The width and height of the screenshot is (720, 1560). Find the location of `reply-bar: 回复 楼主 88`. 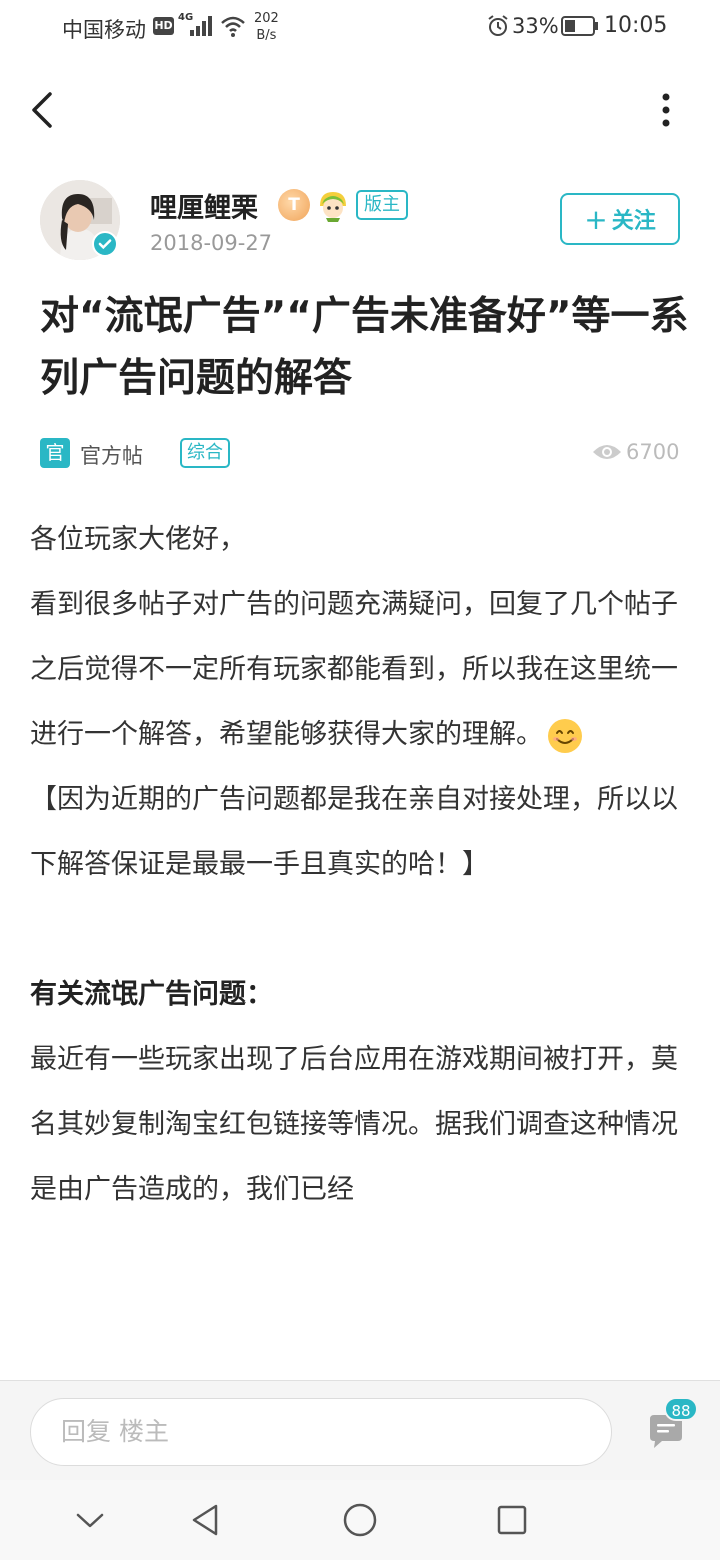

reply-bar: 回复 楼主 88 is located at coordinates (360, 1430).